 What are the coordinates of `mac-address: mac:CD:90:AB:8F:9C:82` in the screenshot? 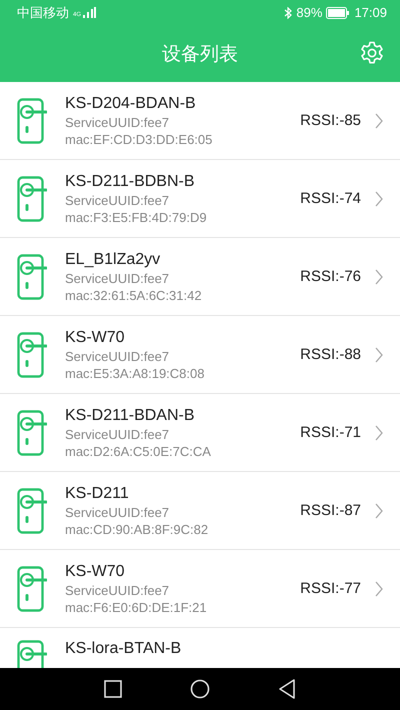 It's located at (137, 529).